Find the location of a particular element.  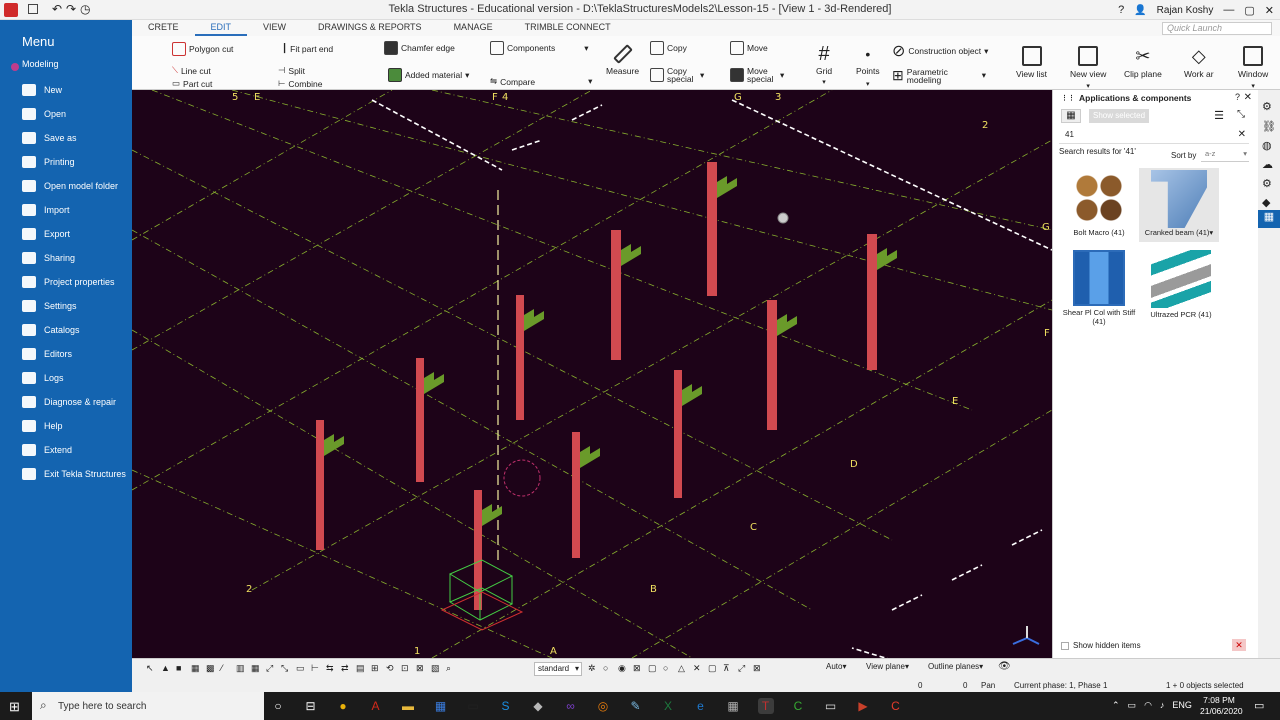

selection-switch-icon: ▲ is located at coordinates (167, 668).